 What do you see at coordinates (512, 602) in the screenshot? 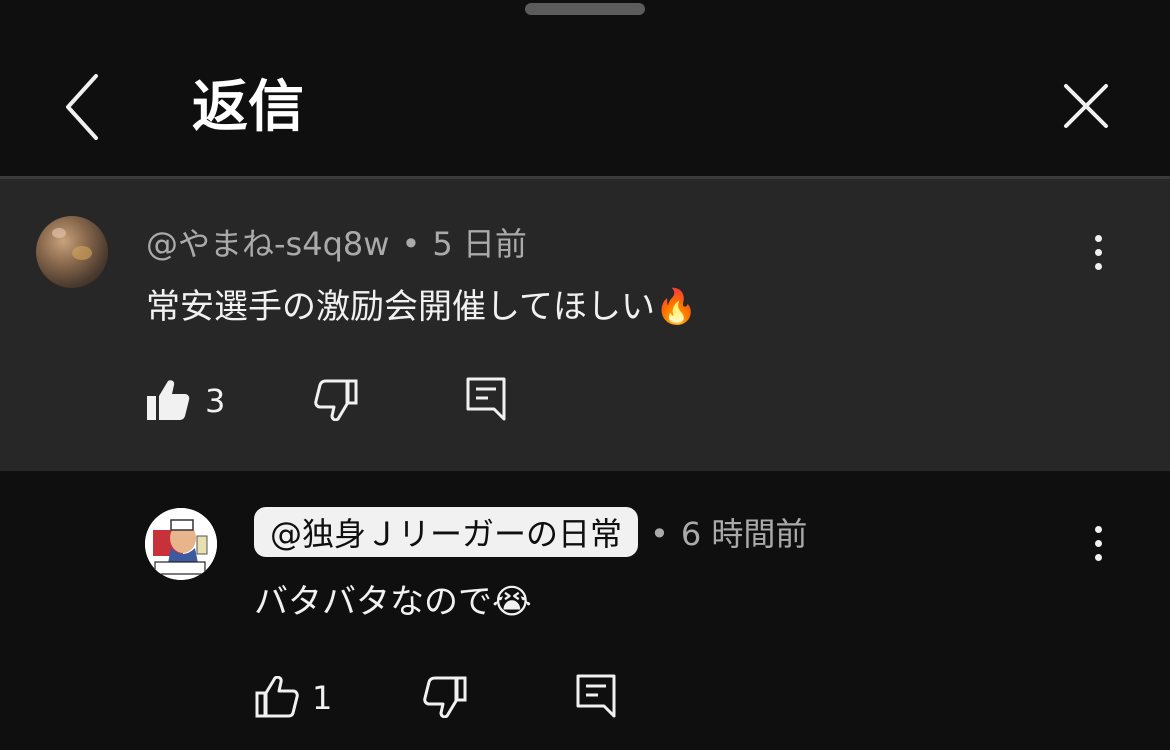
I see `crying-emoji: 😭` at bounding box center [512, 602].